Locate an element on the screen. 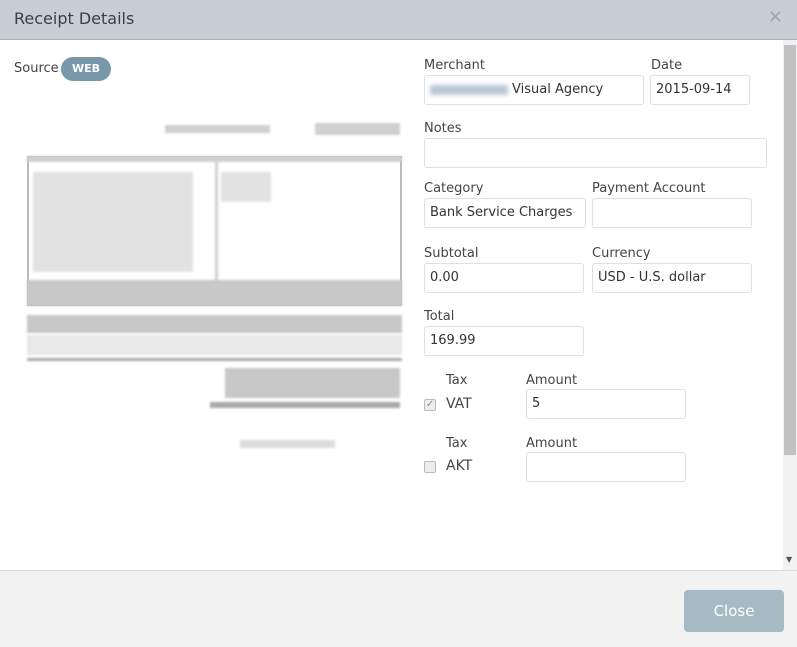 This screenshot has height=647, width=797. vat-checkbox: ✓ is located at coordinates (430, 405).